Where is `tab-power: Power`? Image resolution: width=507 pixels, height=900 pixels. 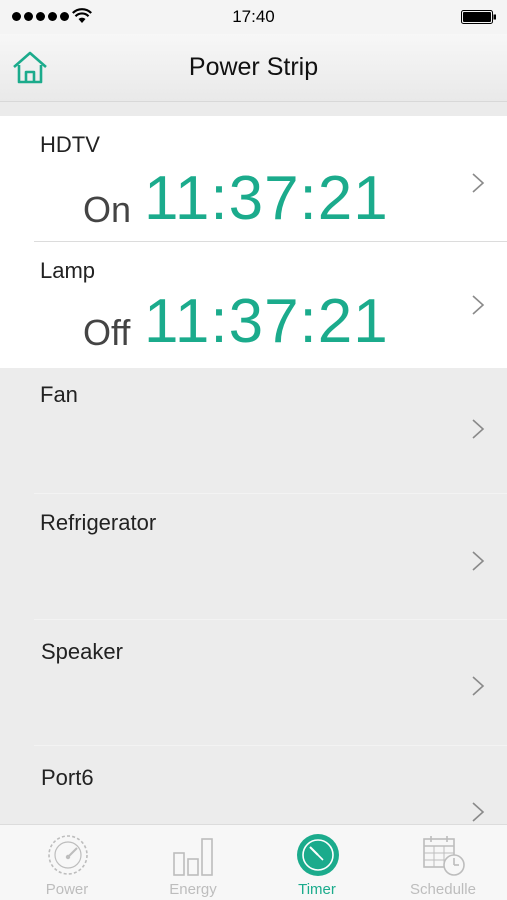
tab-power: Power is located at coordinates (67, 862).